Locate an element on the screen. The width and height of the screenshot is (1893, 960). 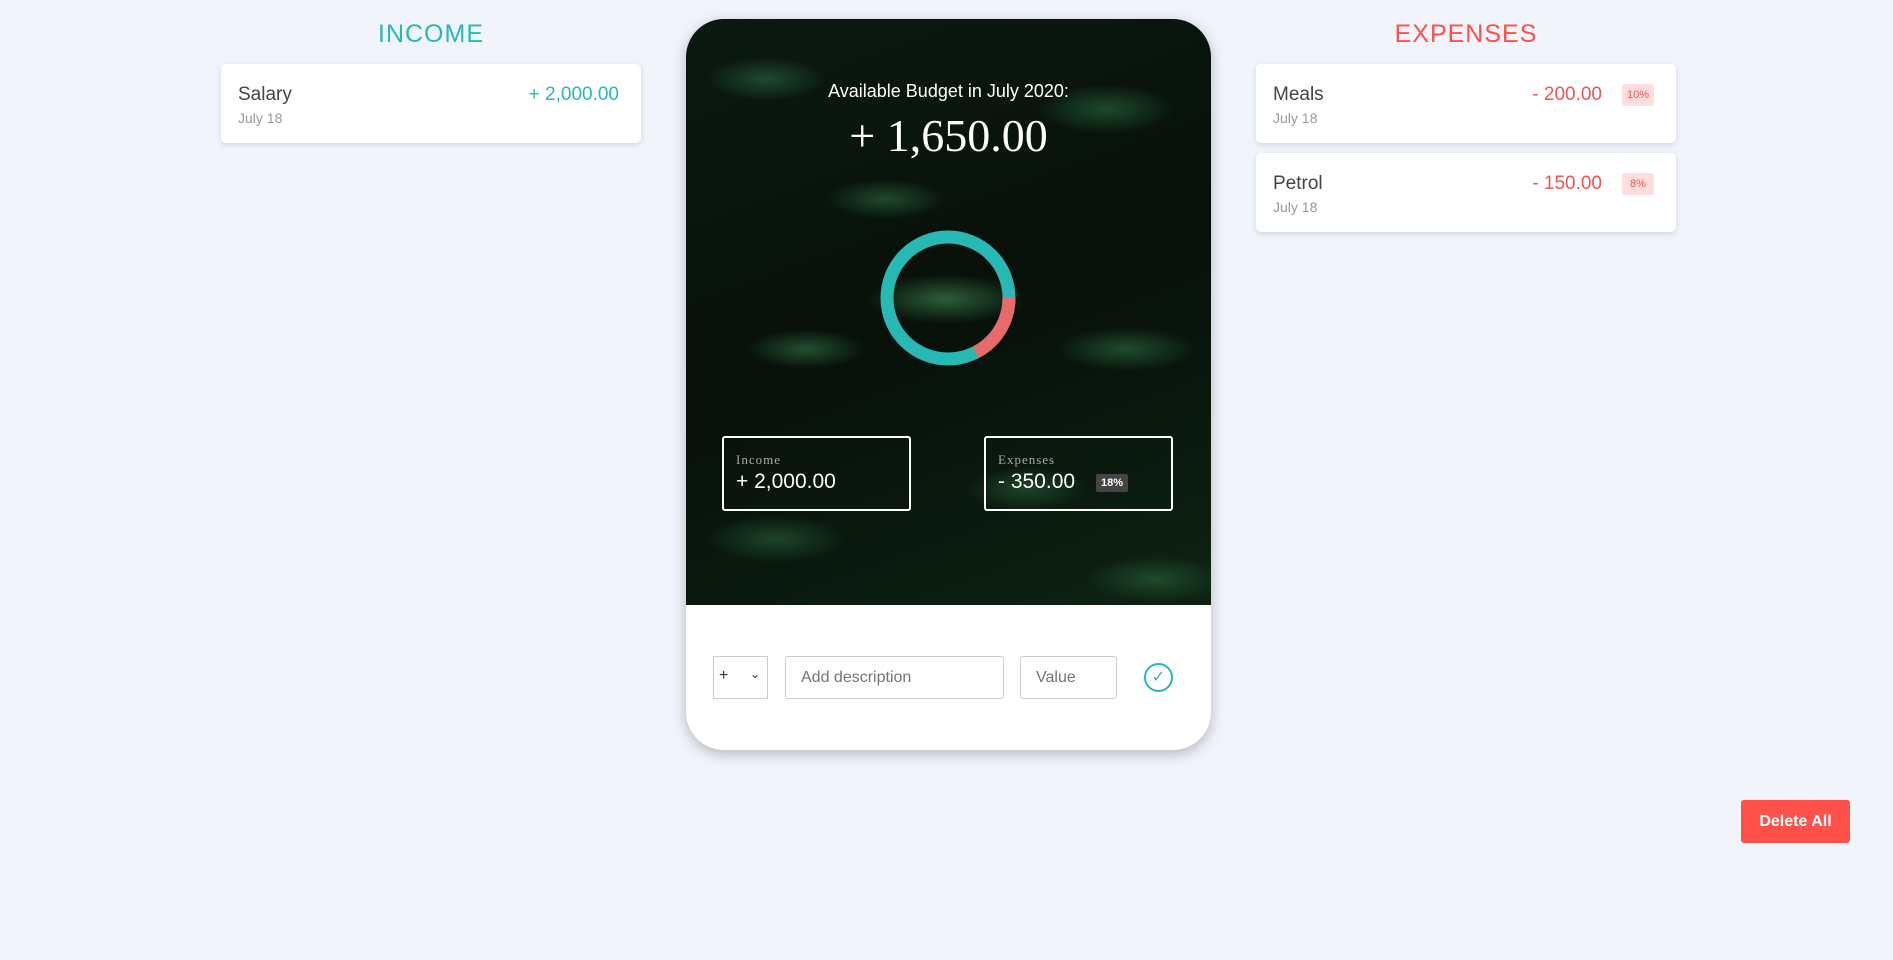
type-select: + ⌄ is located at coordinates (740, 677).